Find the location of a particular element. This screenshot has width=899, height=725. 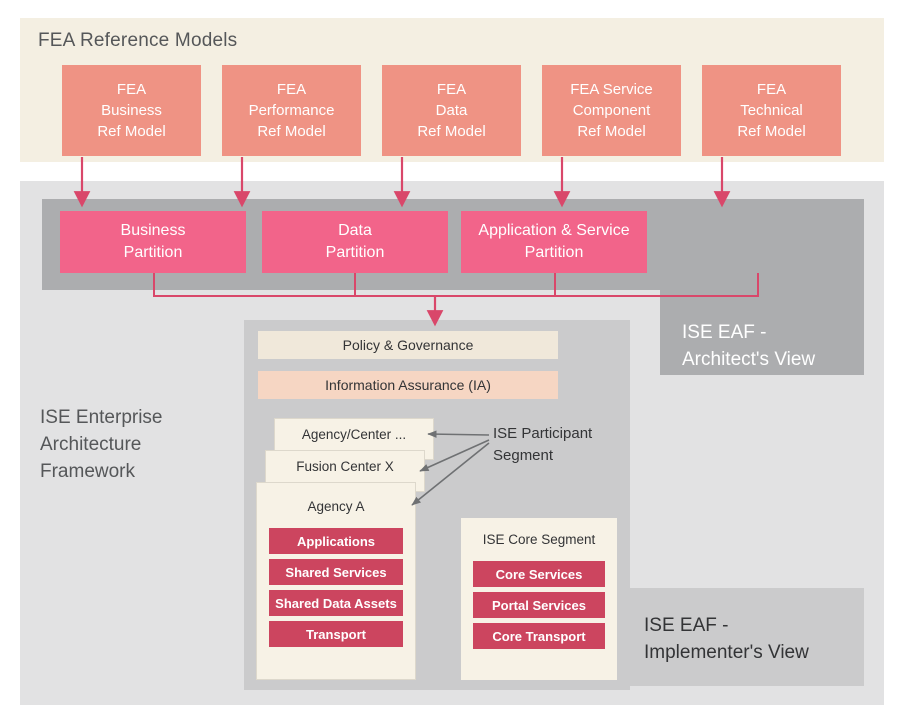

ise-framework-label: ISE Enterprise Architecture Framework is located at coordinates (101, 444).